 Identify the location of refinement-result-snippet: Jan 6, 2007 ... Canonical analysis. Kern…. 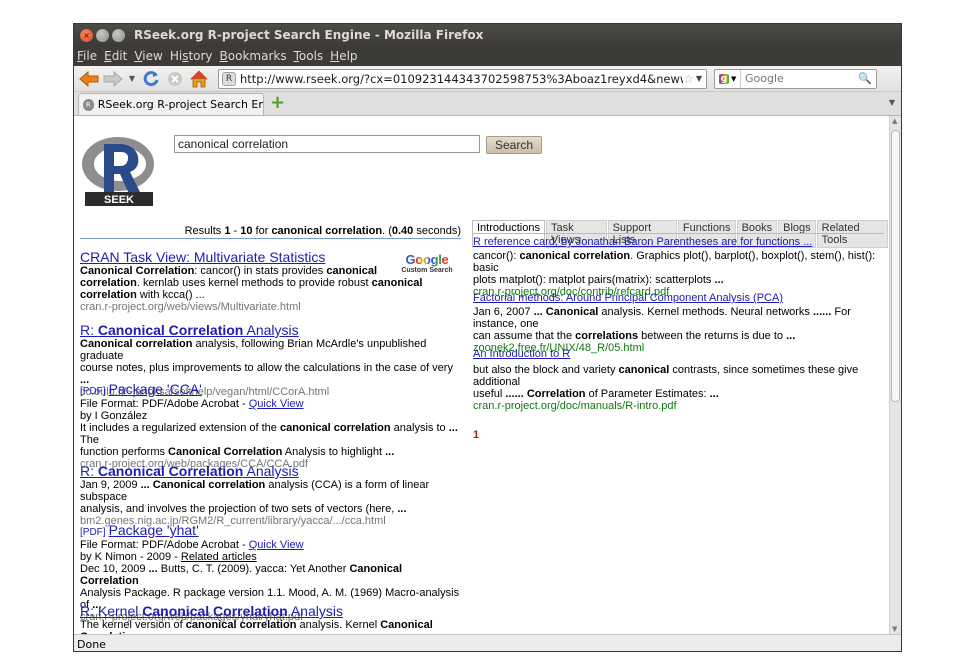
(662, 324).